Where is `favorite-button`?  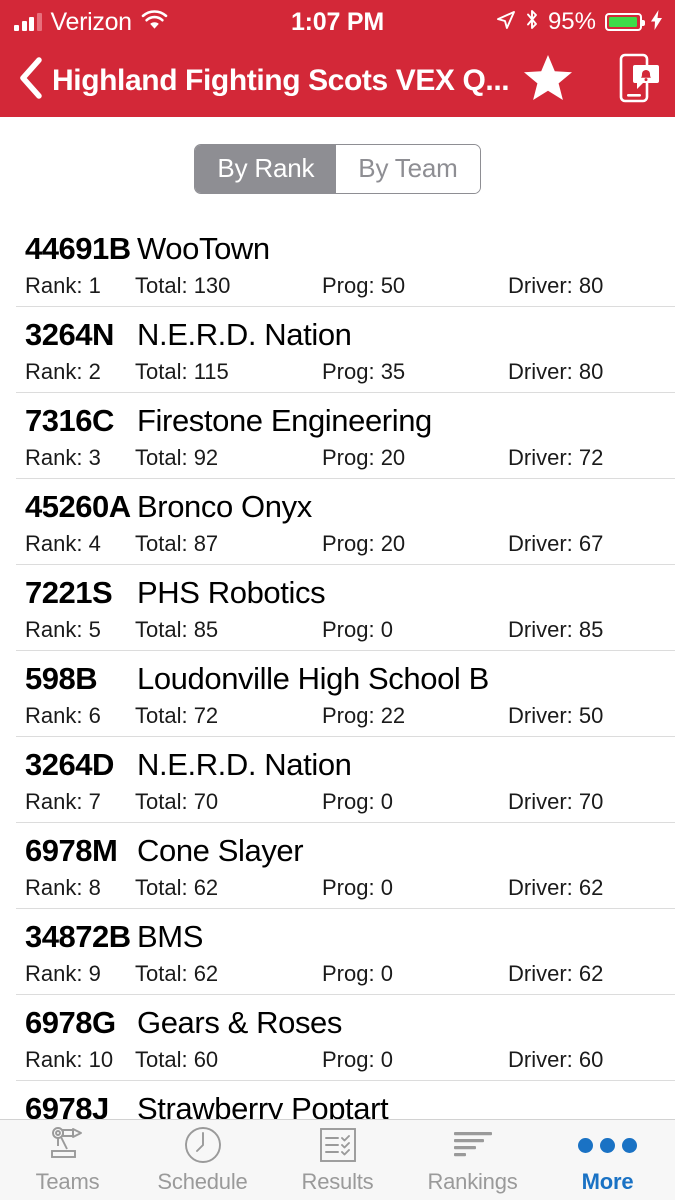 favorite-button is located at coordinates (548, 80).